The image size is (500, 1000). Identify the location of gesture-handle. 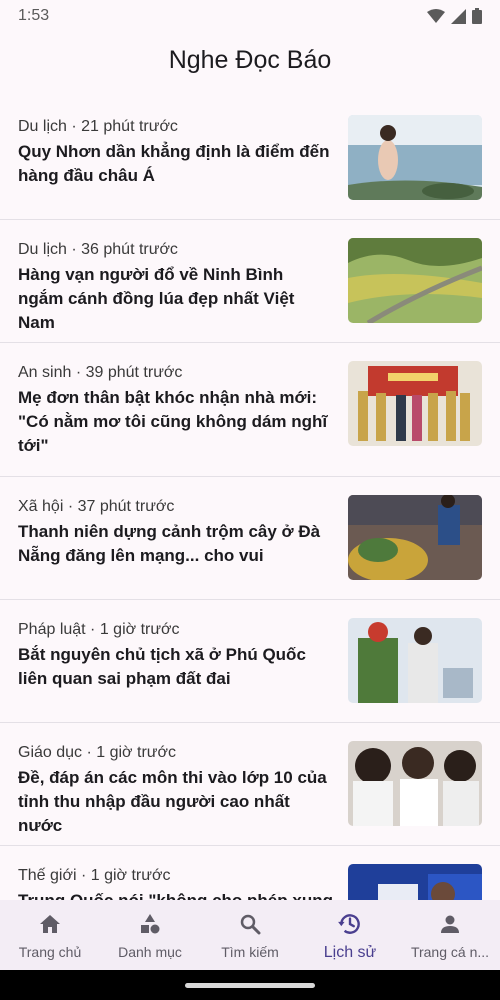
(250, 985).